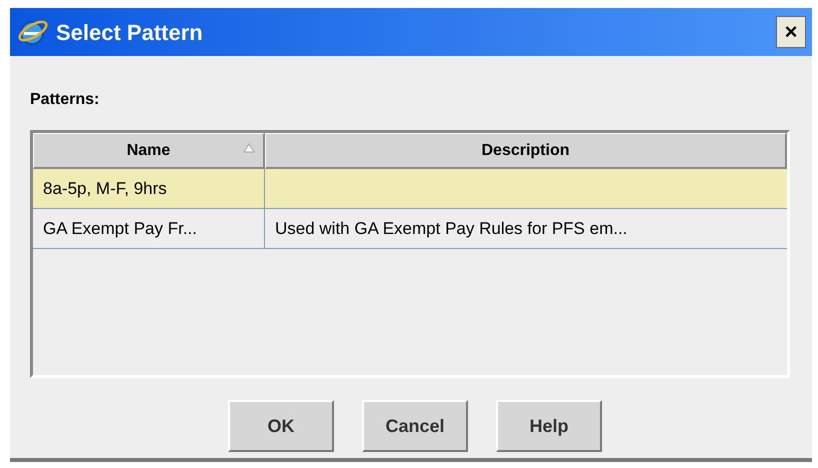 This screenshot has height=468, width=818. Describe the element at coordinates (249, 148) in the screenshot. I see `sort-arrow-icon` at that location.